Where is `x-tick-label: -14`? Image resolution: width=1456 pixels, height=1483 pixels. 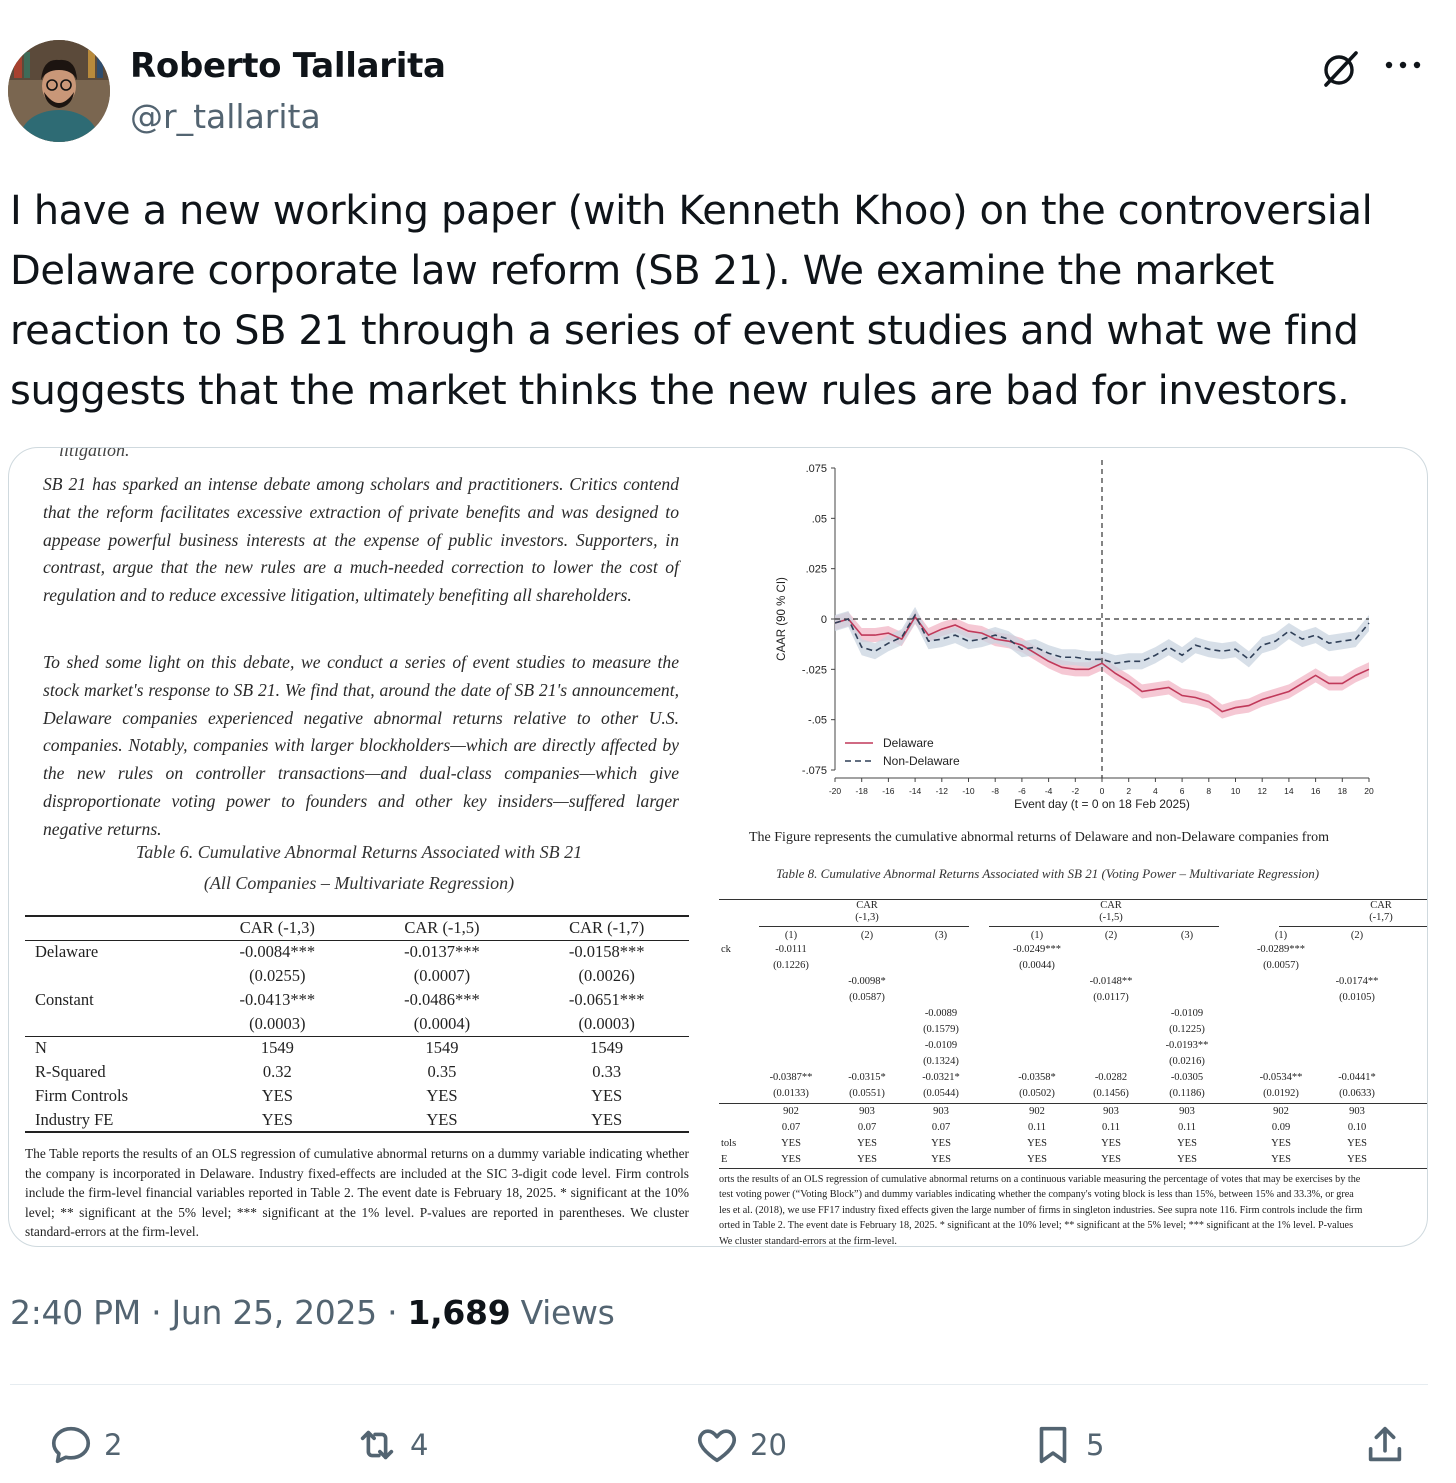
x-tick-label: -14 is located at coordinates (915, 791).